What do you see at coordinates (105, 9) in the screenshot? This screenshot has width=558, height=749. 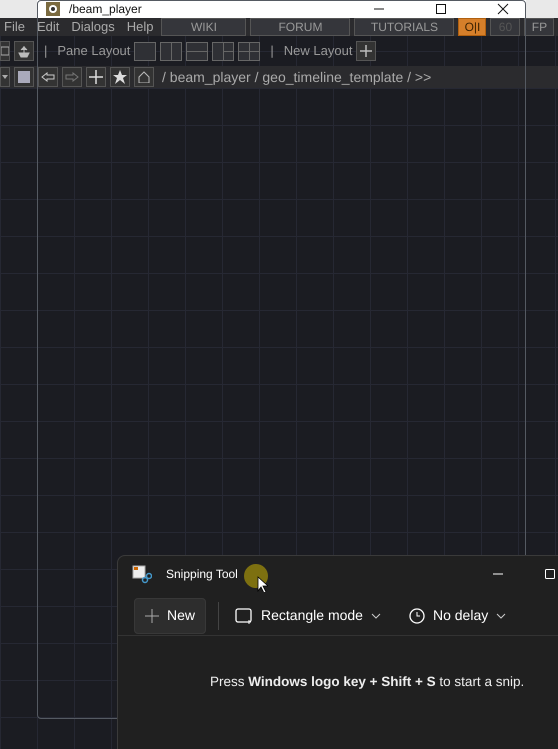 I see `window-title: /beam_player` at bounding box center [105, 9].